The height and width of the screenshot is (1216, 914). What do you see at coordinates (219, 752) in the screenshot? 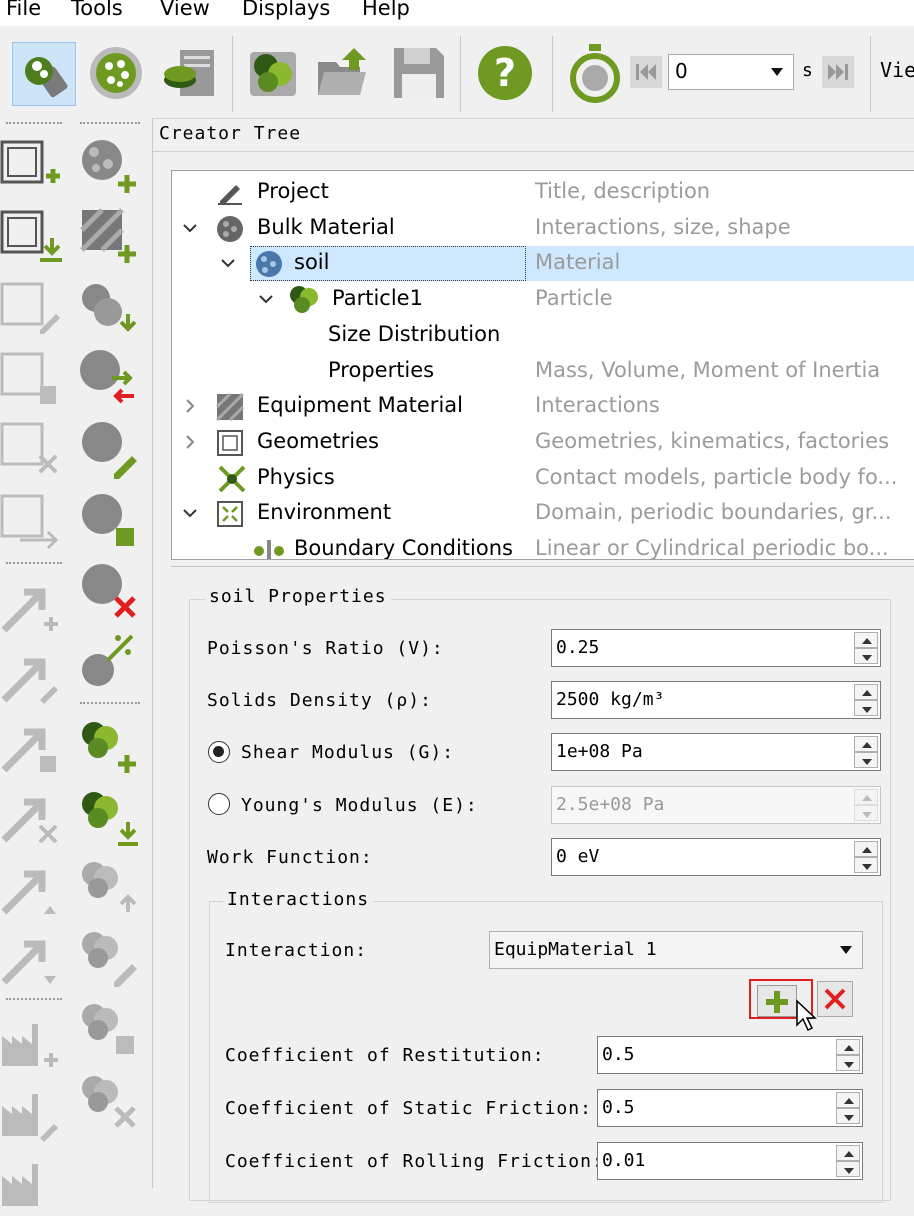
I see `shear-radio` at bounding box center [219, 752].